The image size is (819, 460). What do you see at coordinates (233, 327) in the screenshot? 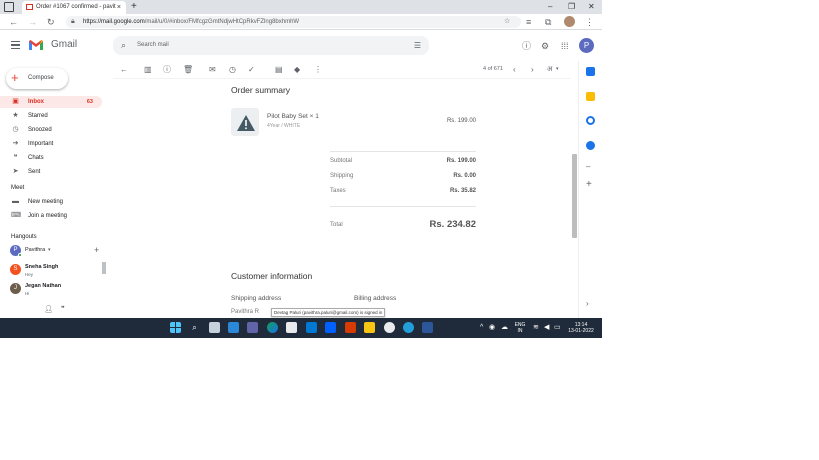
I see `widgets-icon` at bounding box center [233, 327].